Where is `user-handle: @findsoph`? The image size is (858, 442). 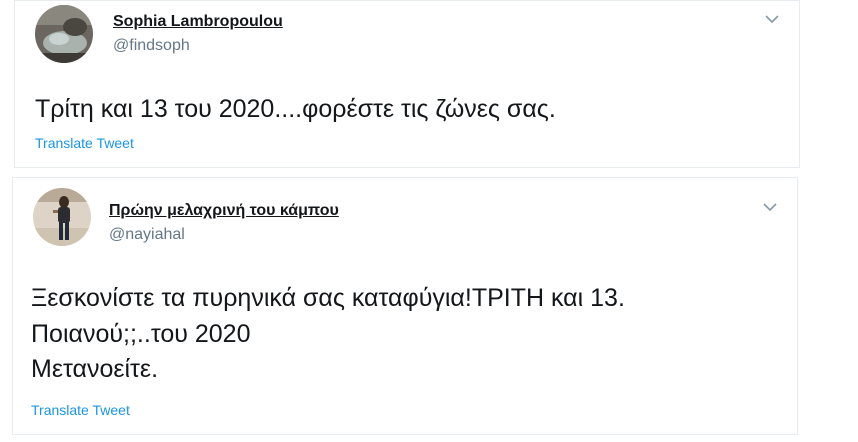 user-handle: @findsoph is located at coordinates (151, 46).